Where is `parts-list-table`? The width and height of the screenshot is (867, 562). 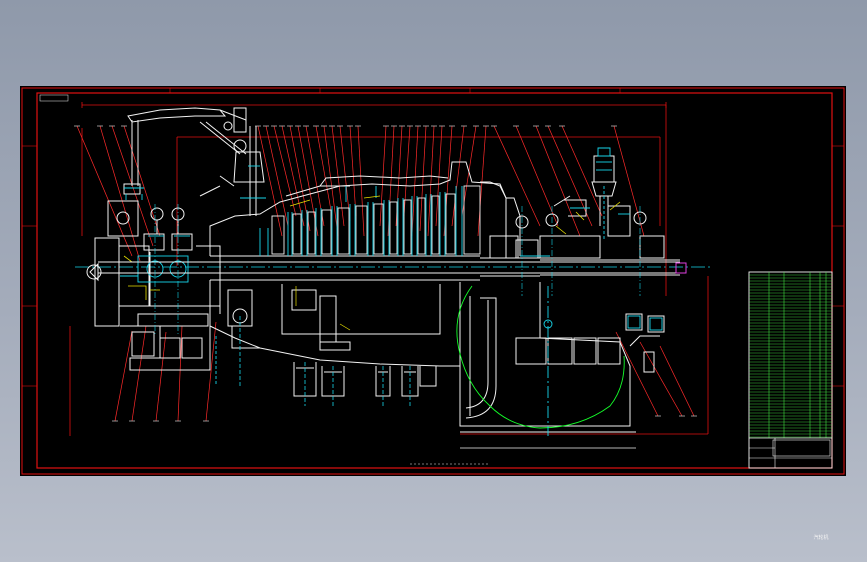
parts-list-table is located at coordinates (790, 370).